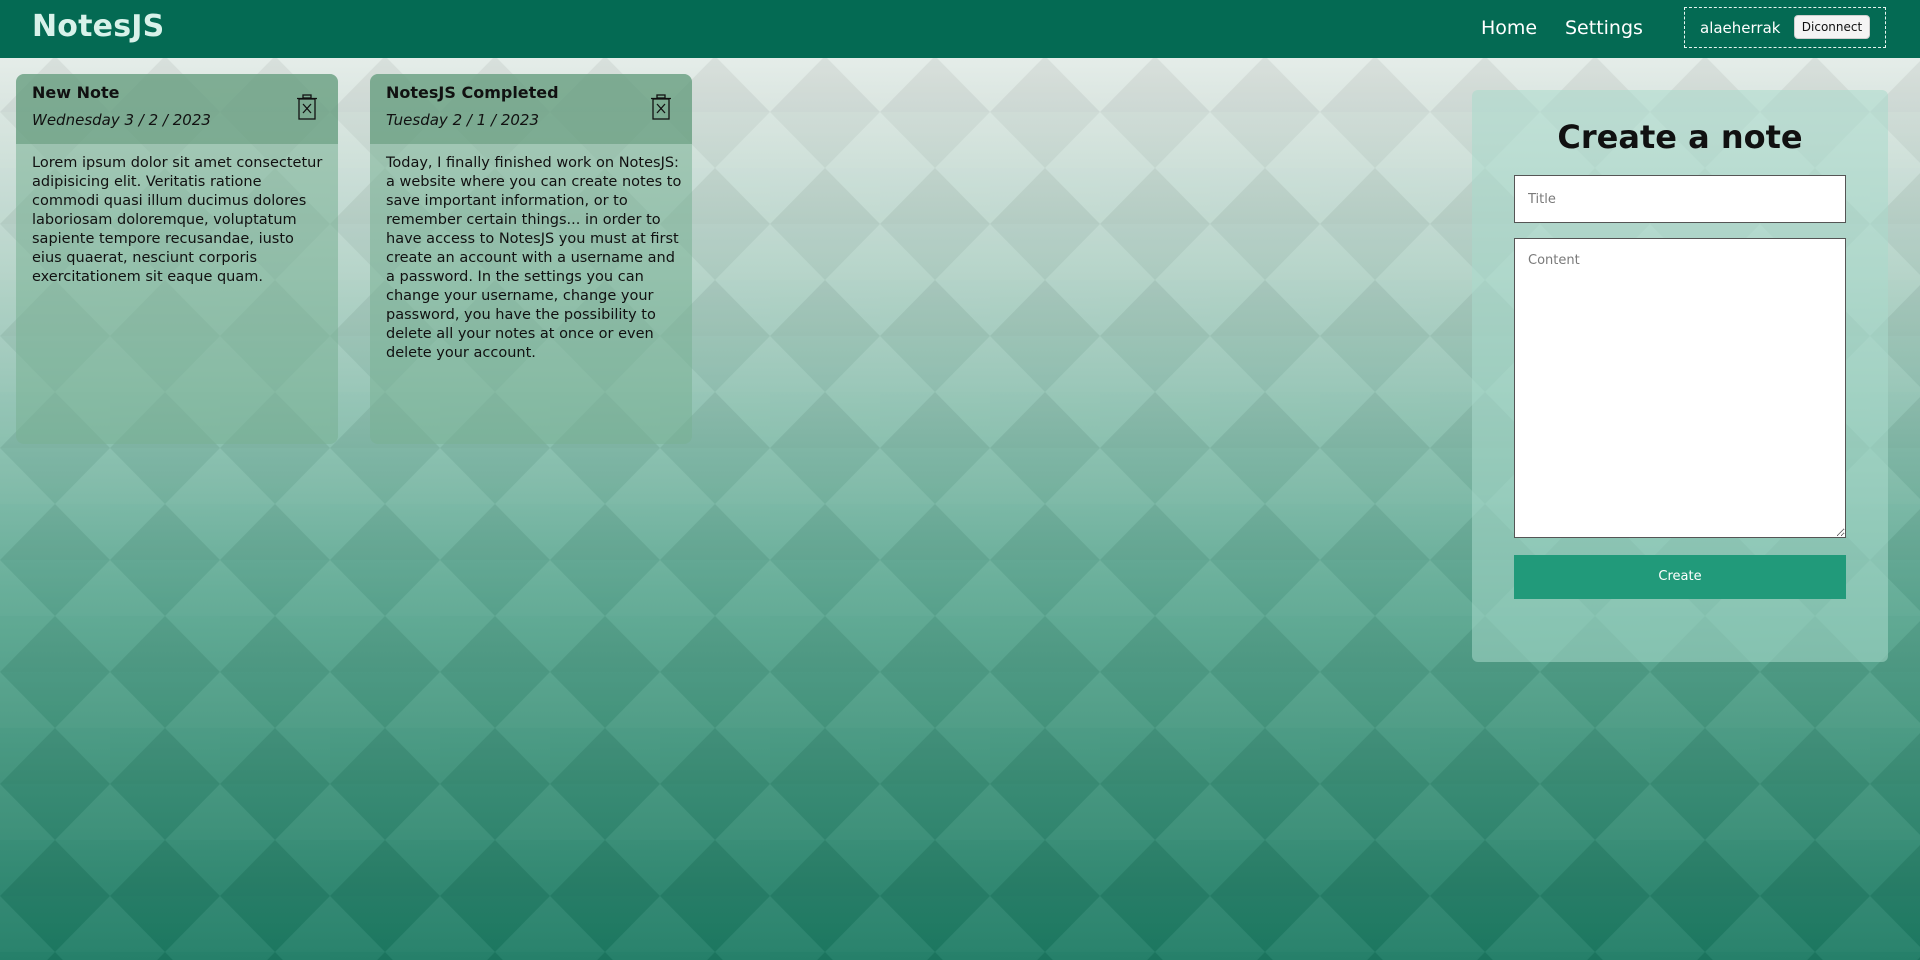  I want to click on create-note-panel: Create a note Create, so click(1680, 376).